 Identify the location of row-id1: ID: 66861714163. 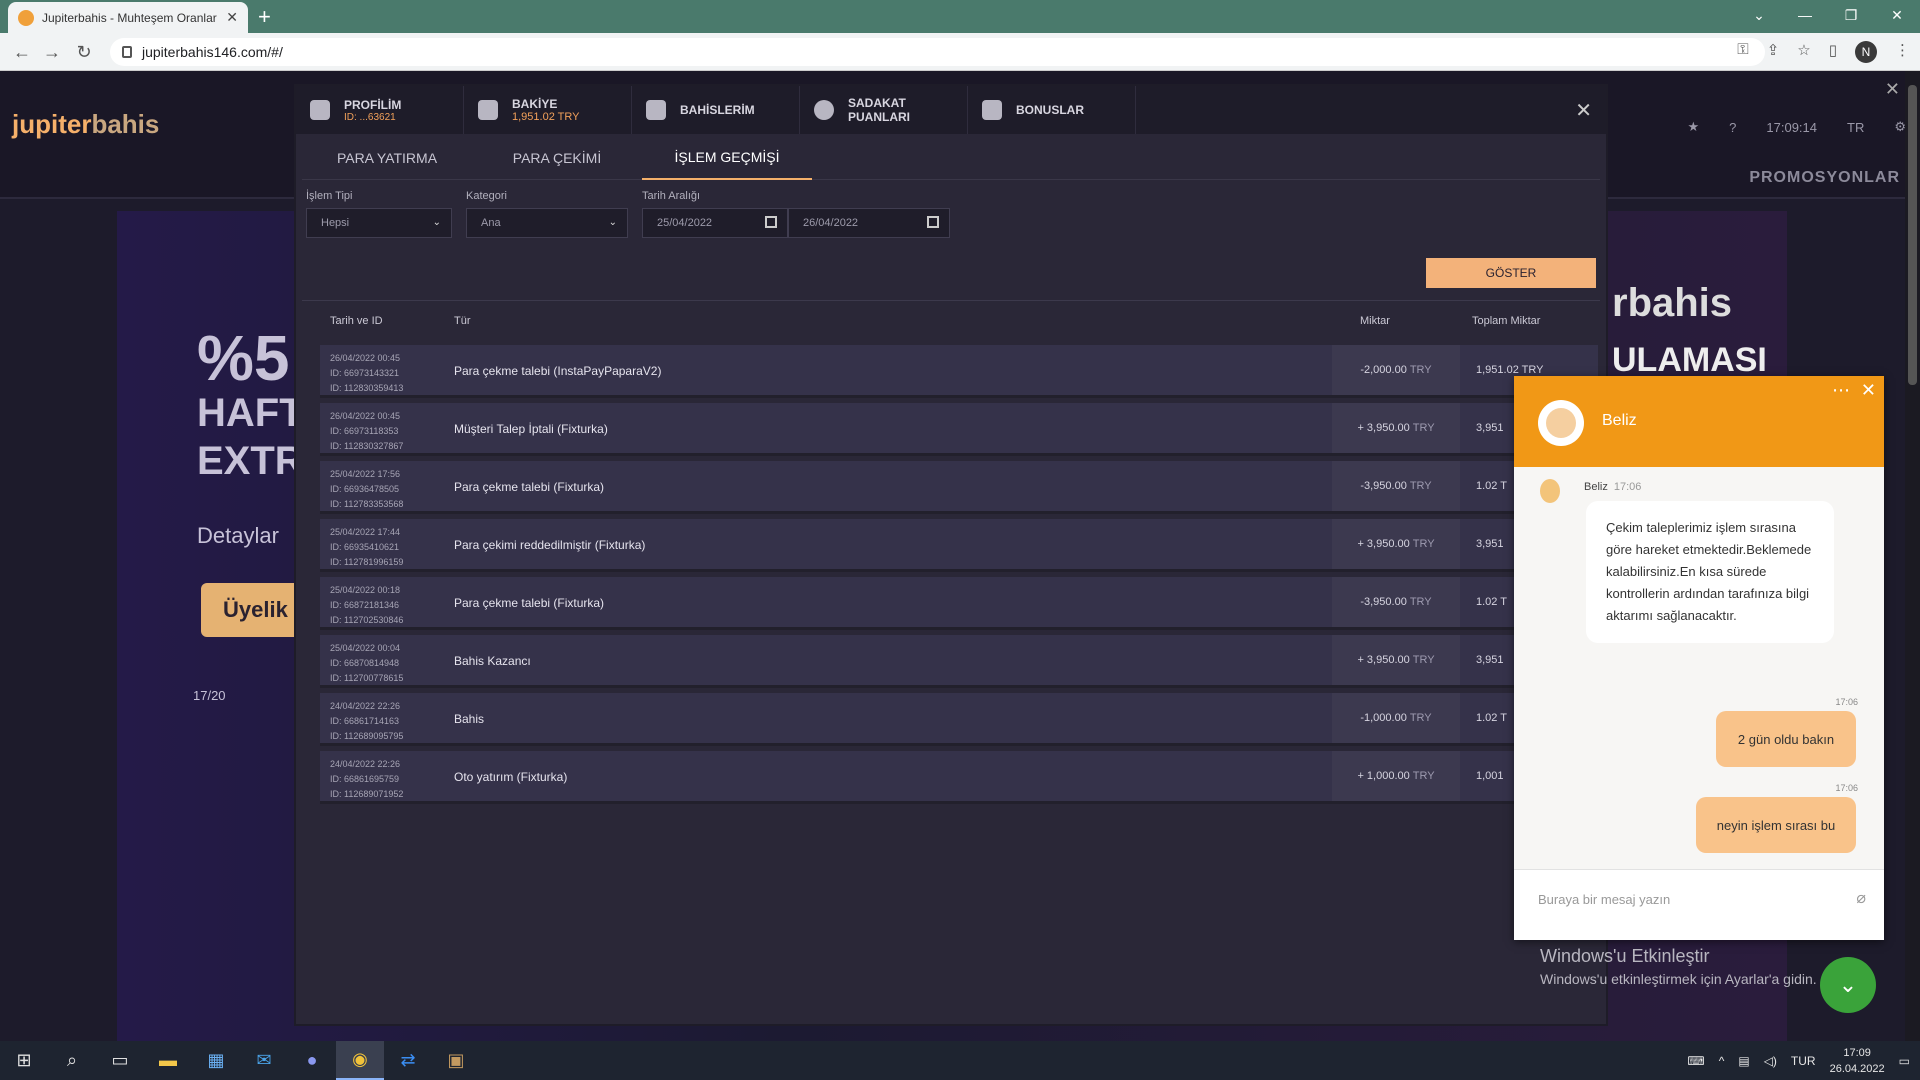
(365, 721).